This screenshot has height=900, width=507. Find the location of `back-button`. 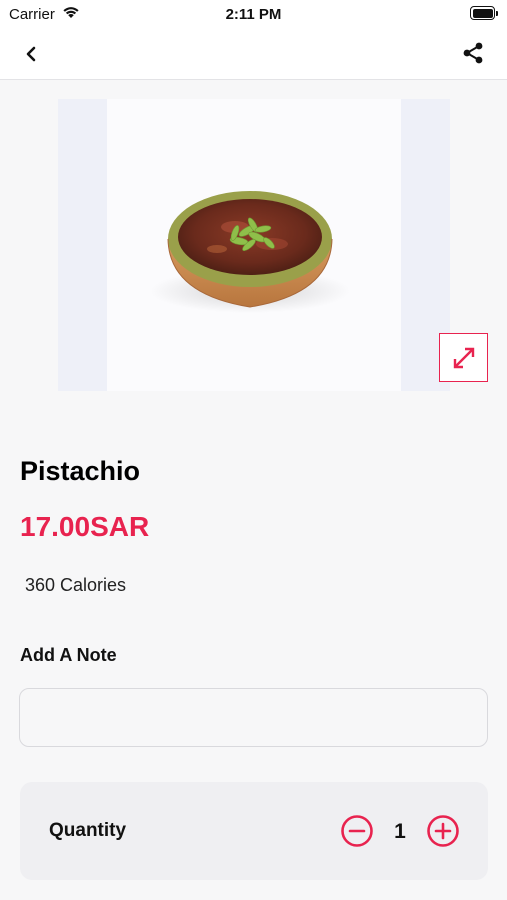

back-button is located at coordinates (31, 54).